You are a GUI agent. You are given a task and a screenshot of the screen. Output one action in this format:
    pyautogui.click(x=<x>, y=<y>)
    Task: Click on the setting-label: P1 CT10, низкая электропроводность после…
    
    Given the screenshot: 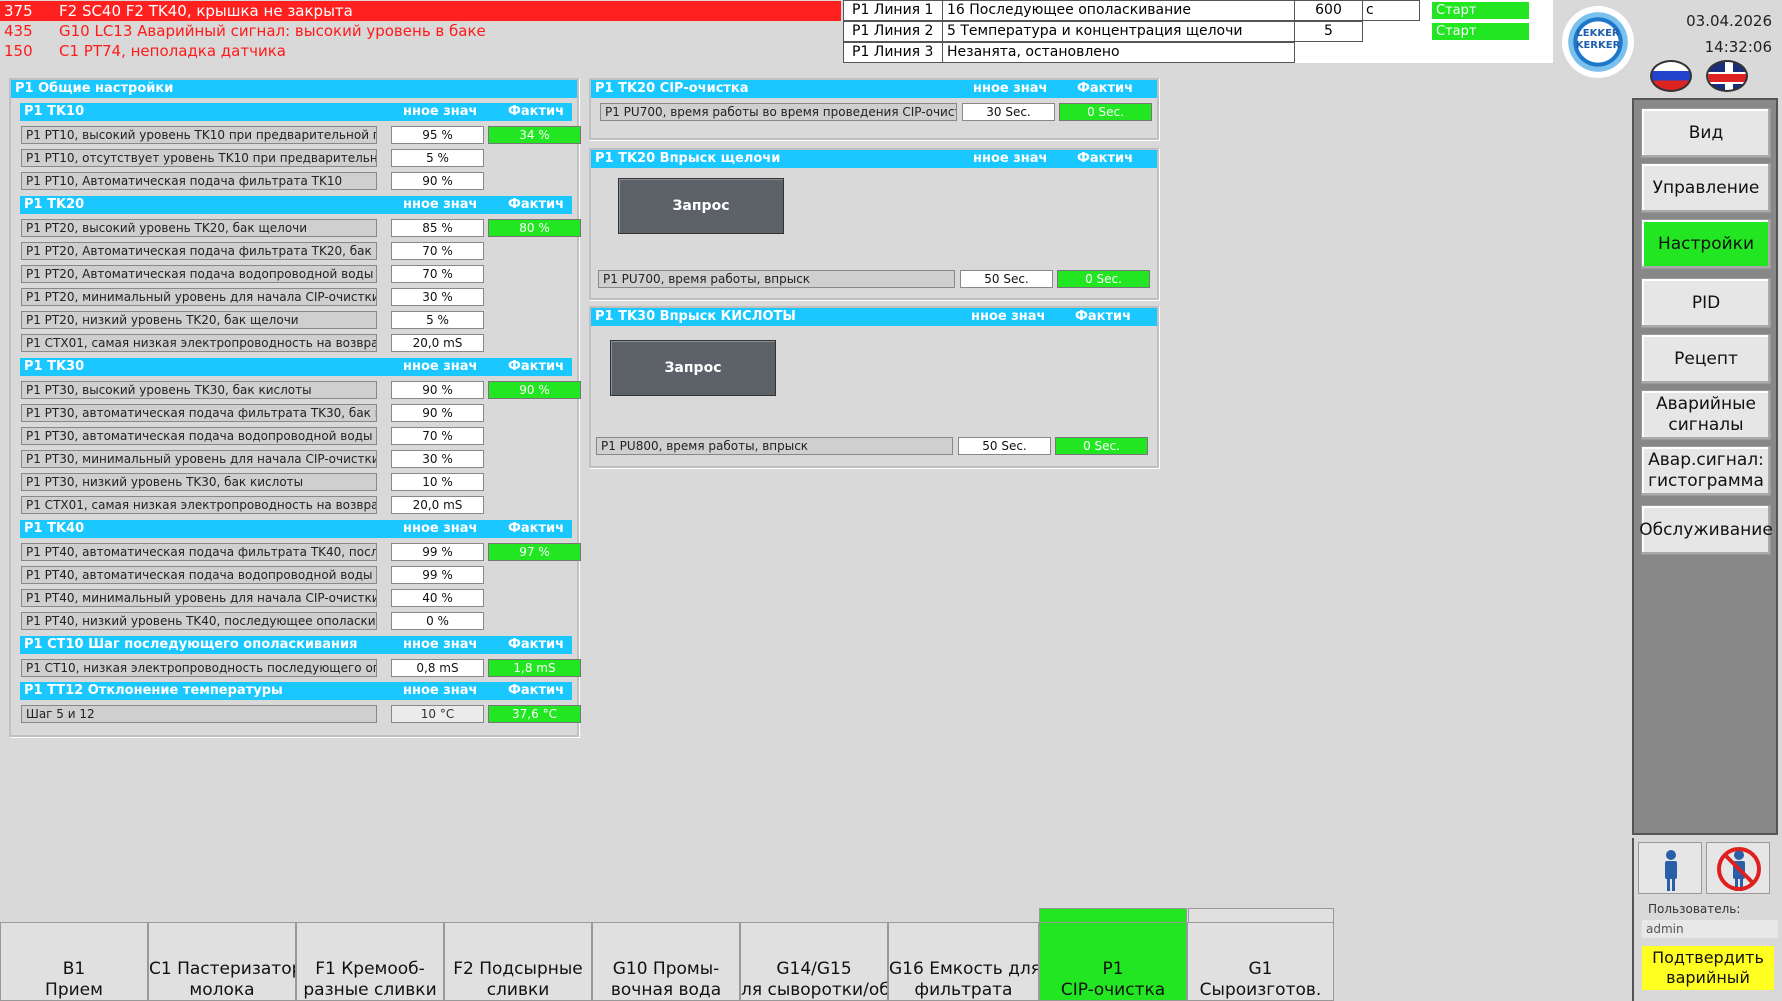 What is the action you would take?
    pyautogui.click(x=199, y=668)
    